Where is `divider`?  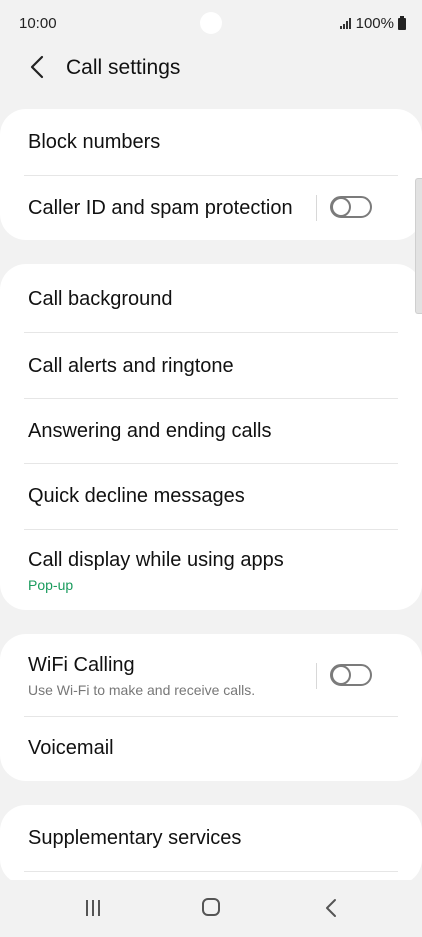 divider is located at coordinates (211, 871).